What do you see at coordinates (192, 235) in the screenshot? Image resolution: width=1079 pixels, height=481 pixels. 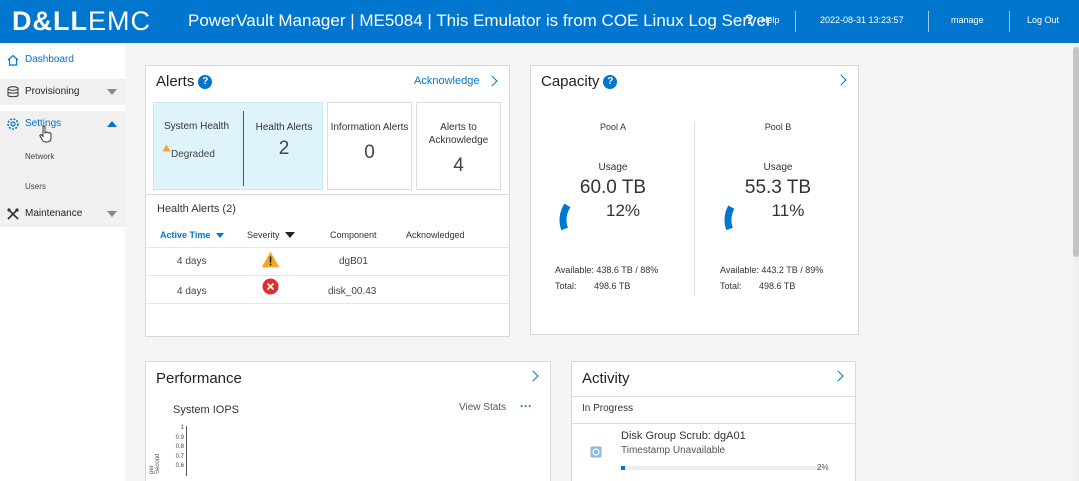 I see `column-header-active-time: Active Time` at bounding box center [192, 235].